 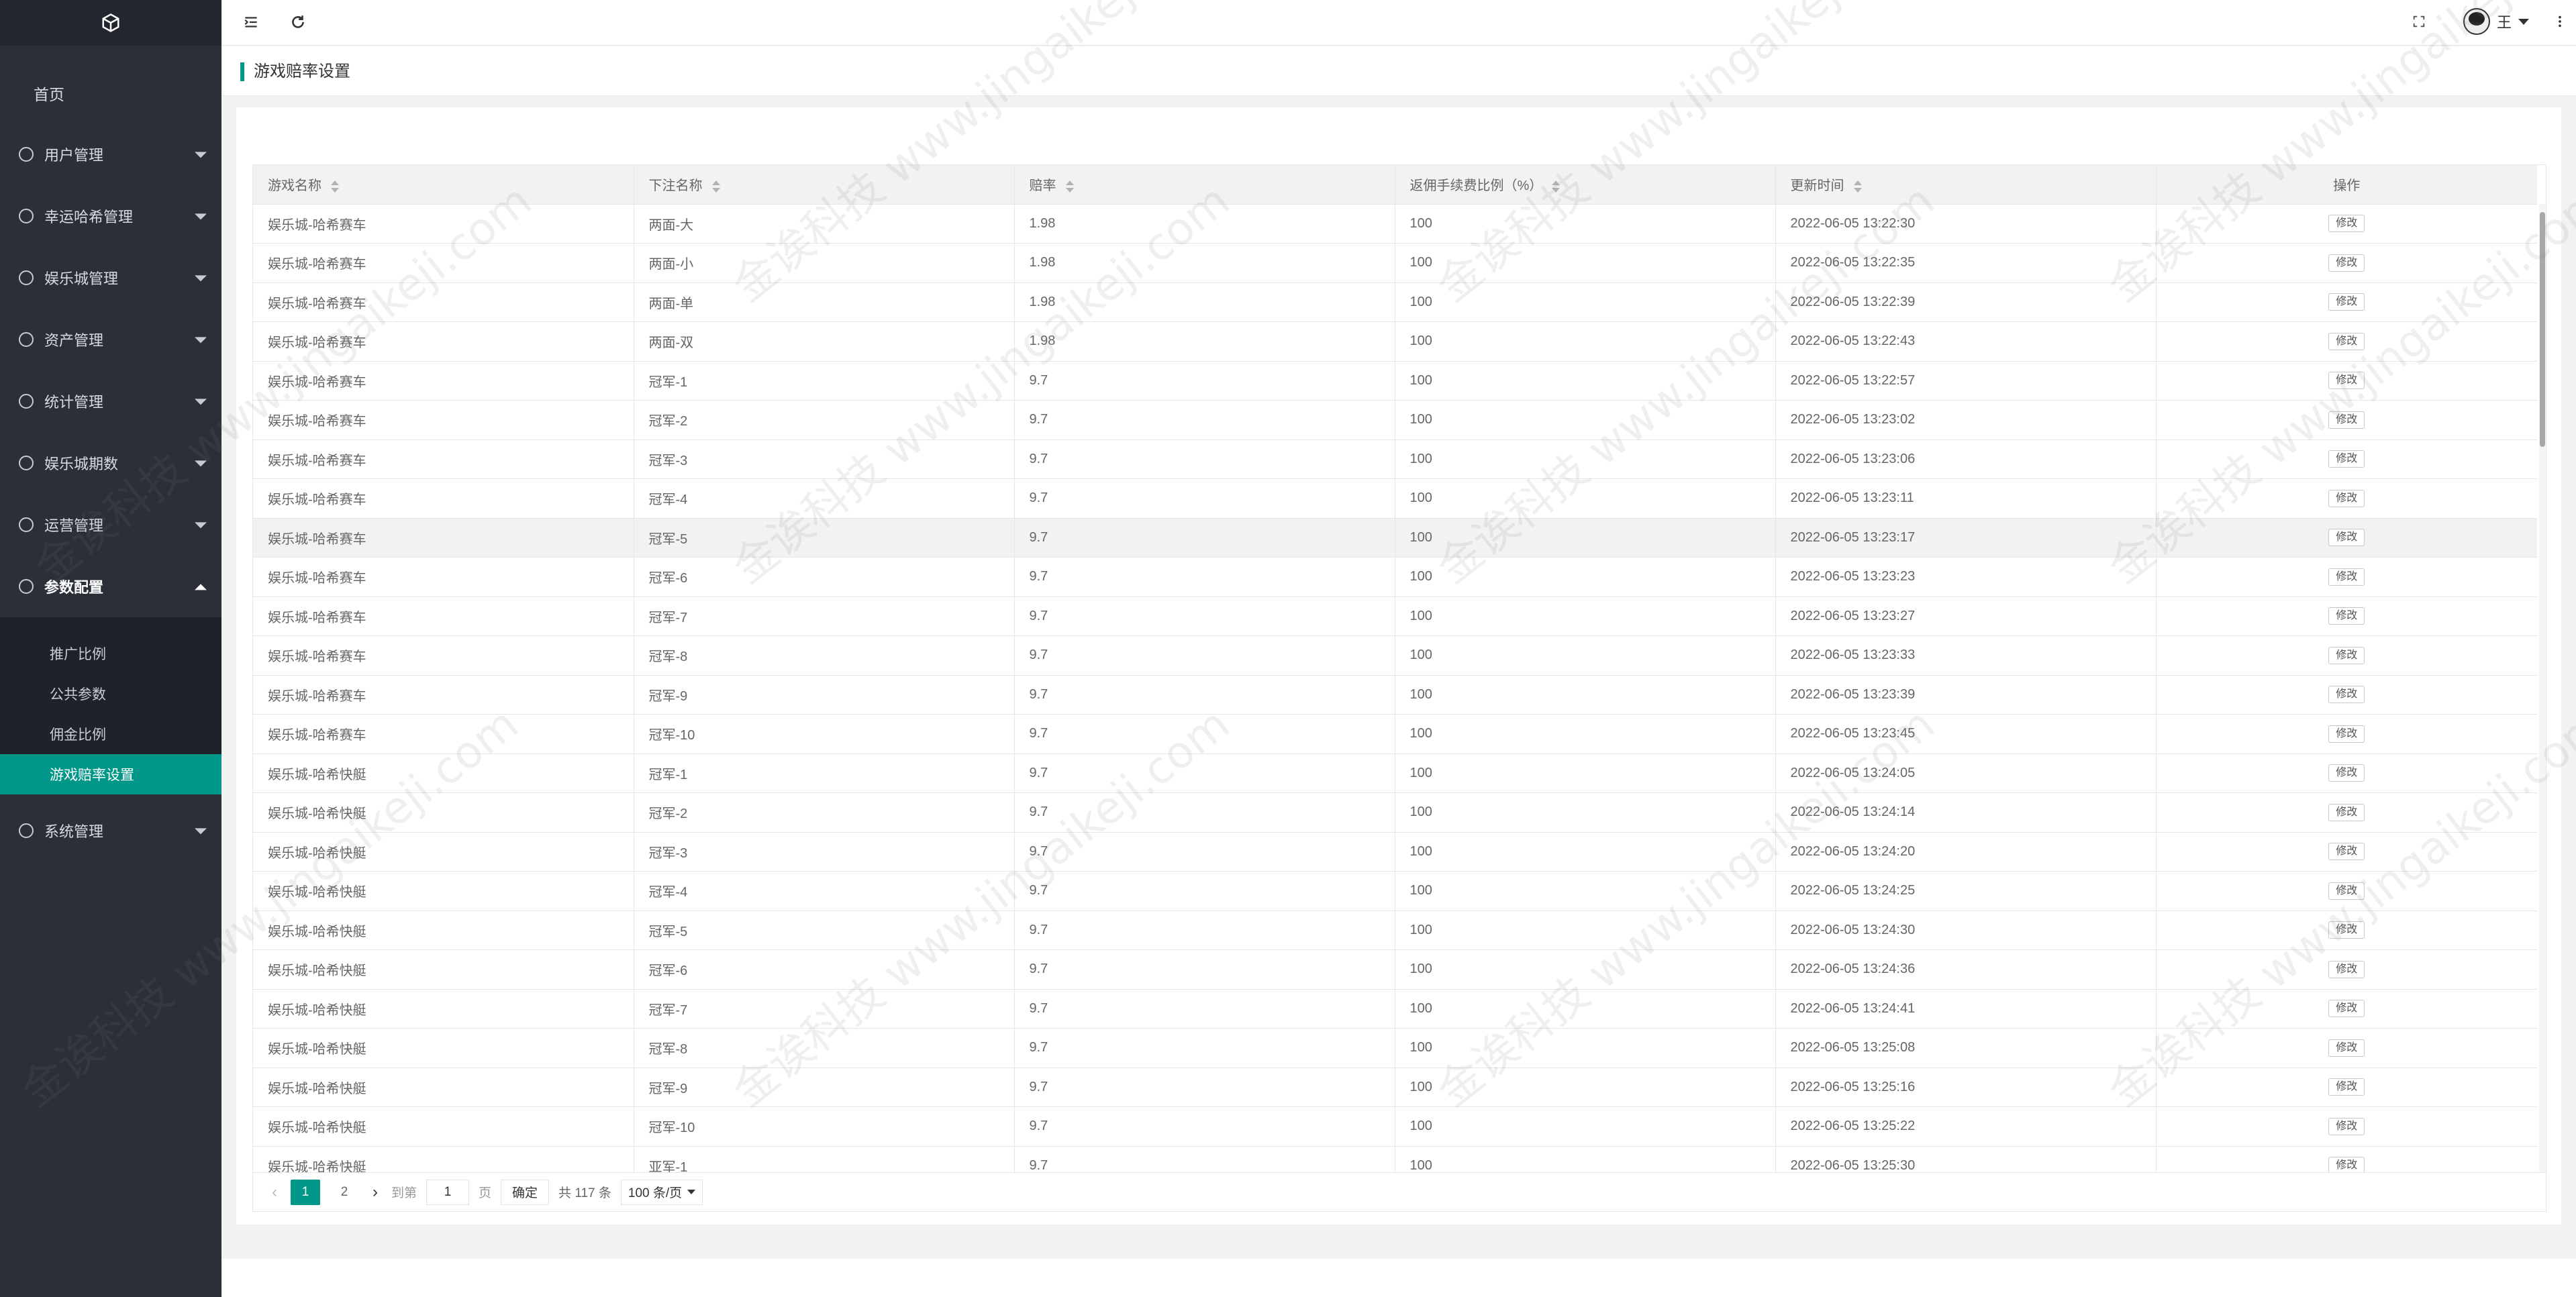 What do you see at coordinates (1395, 1126) in the screenshot?
I see `table-row: 娱乐城-哈希快艇 冠军-10 9.7 100 2022-06-05 13:25:22 修改` at bounding box center [1395, 1126].